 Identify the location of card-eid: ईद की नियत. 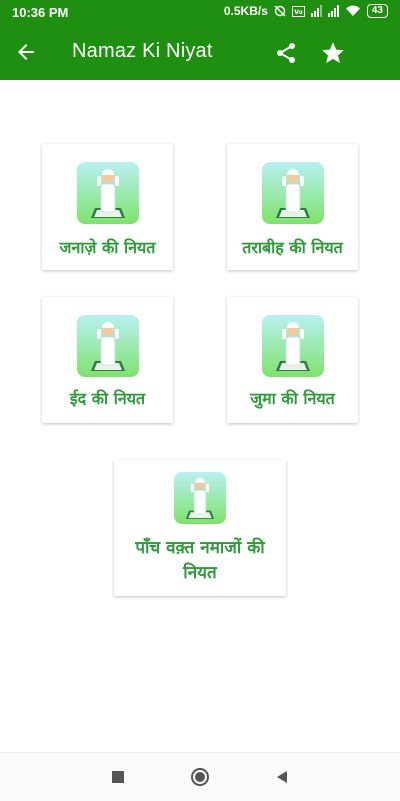
(107, 360).